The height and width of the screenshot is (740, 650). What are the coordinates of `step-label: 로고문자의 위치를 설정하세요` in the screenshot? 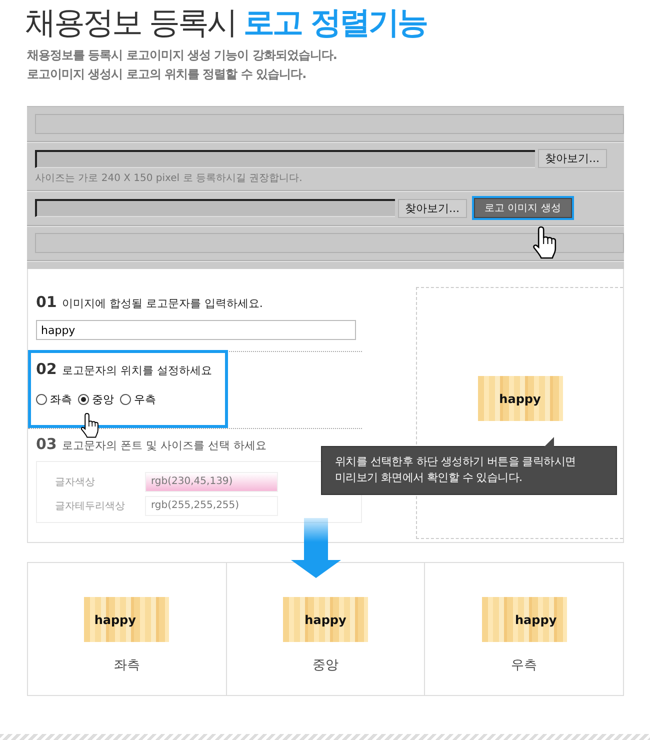 It's located at (137, 370).